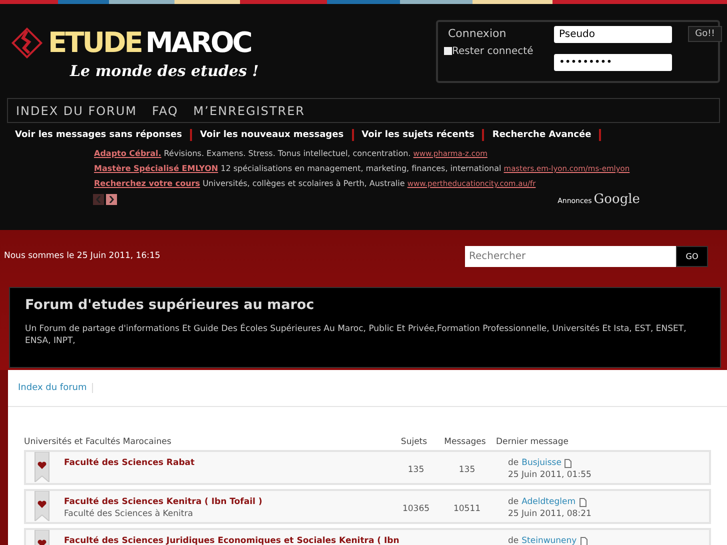  I want to click on logo-text: ETUDE, so click(95, 43).